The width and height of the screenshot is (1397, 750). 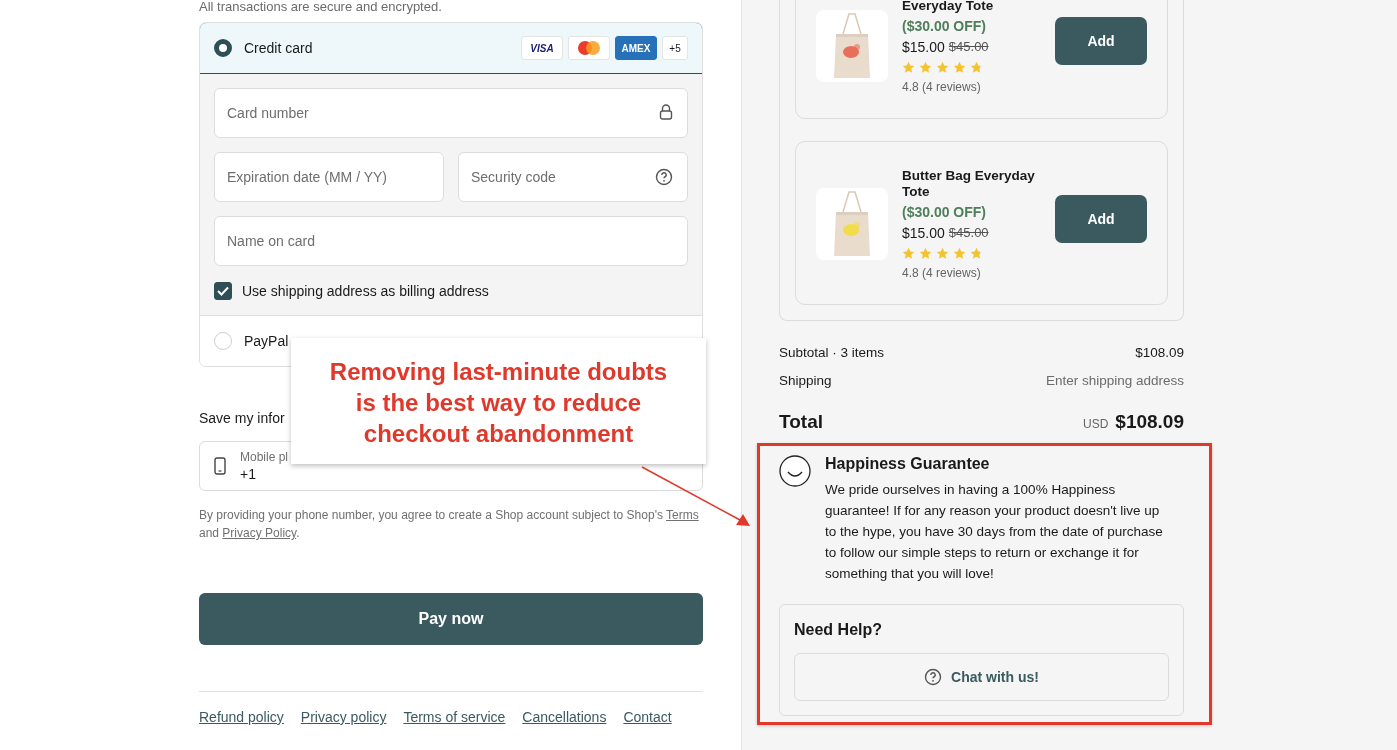 I want to click on payment-method-label: PayPal, so click(x=267, y=341).